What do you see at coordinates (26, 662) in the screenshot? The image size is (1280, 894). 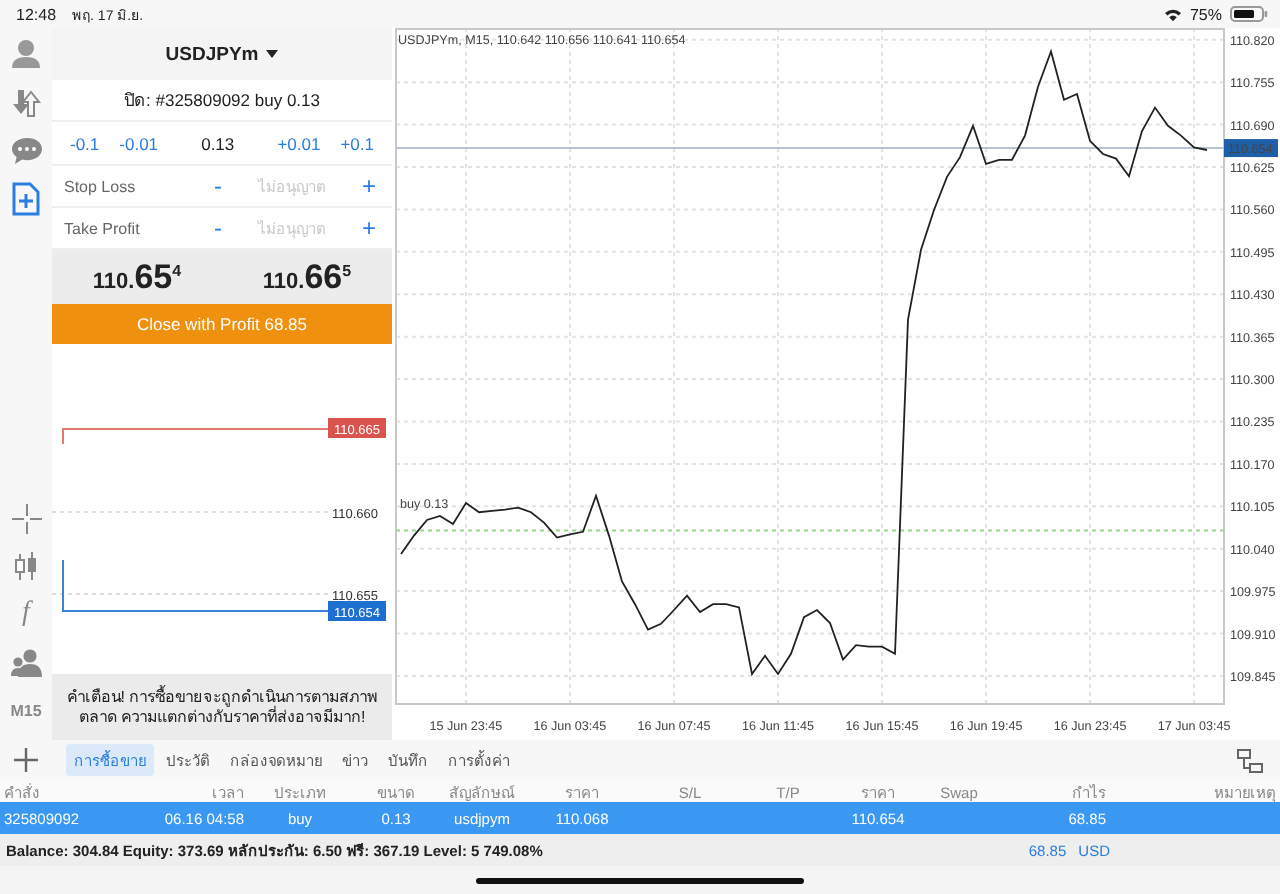 I see `people-icon` at bounding box center [26, 662].